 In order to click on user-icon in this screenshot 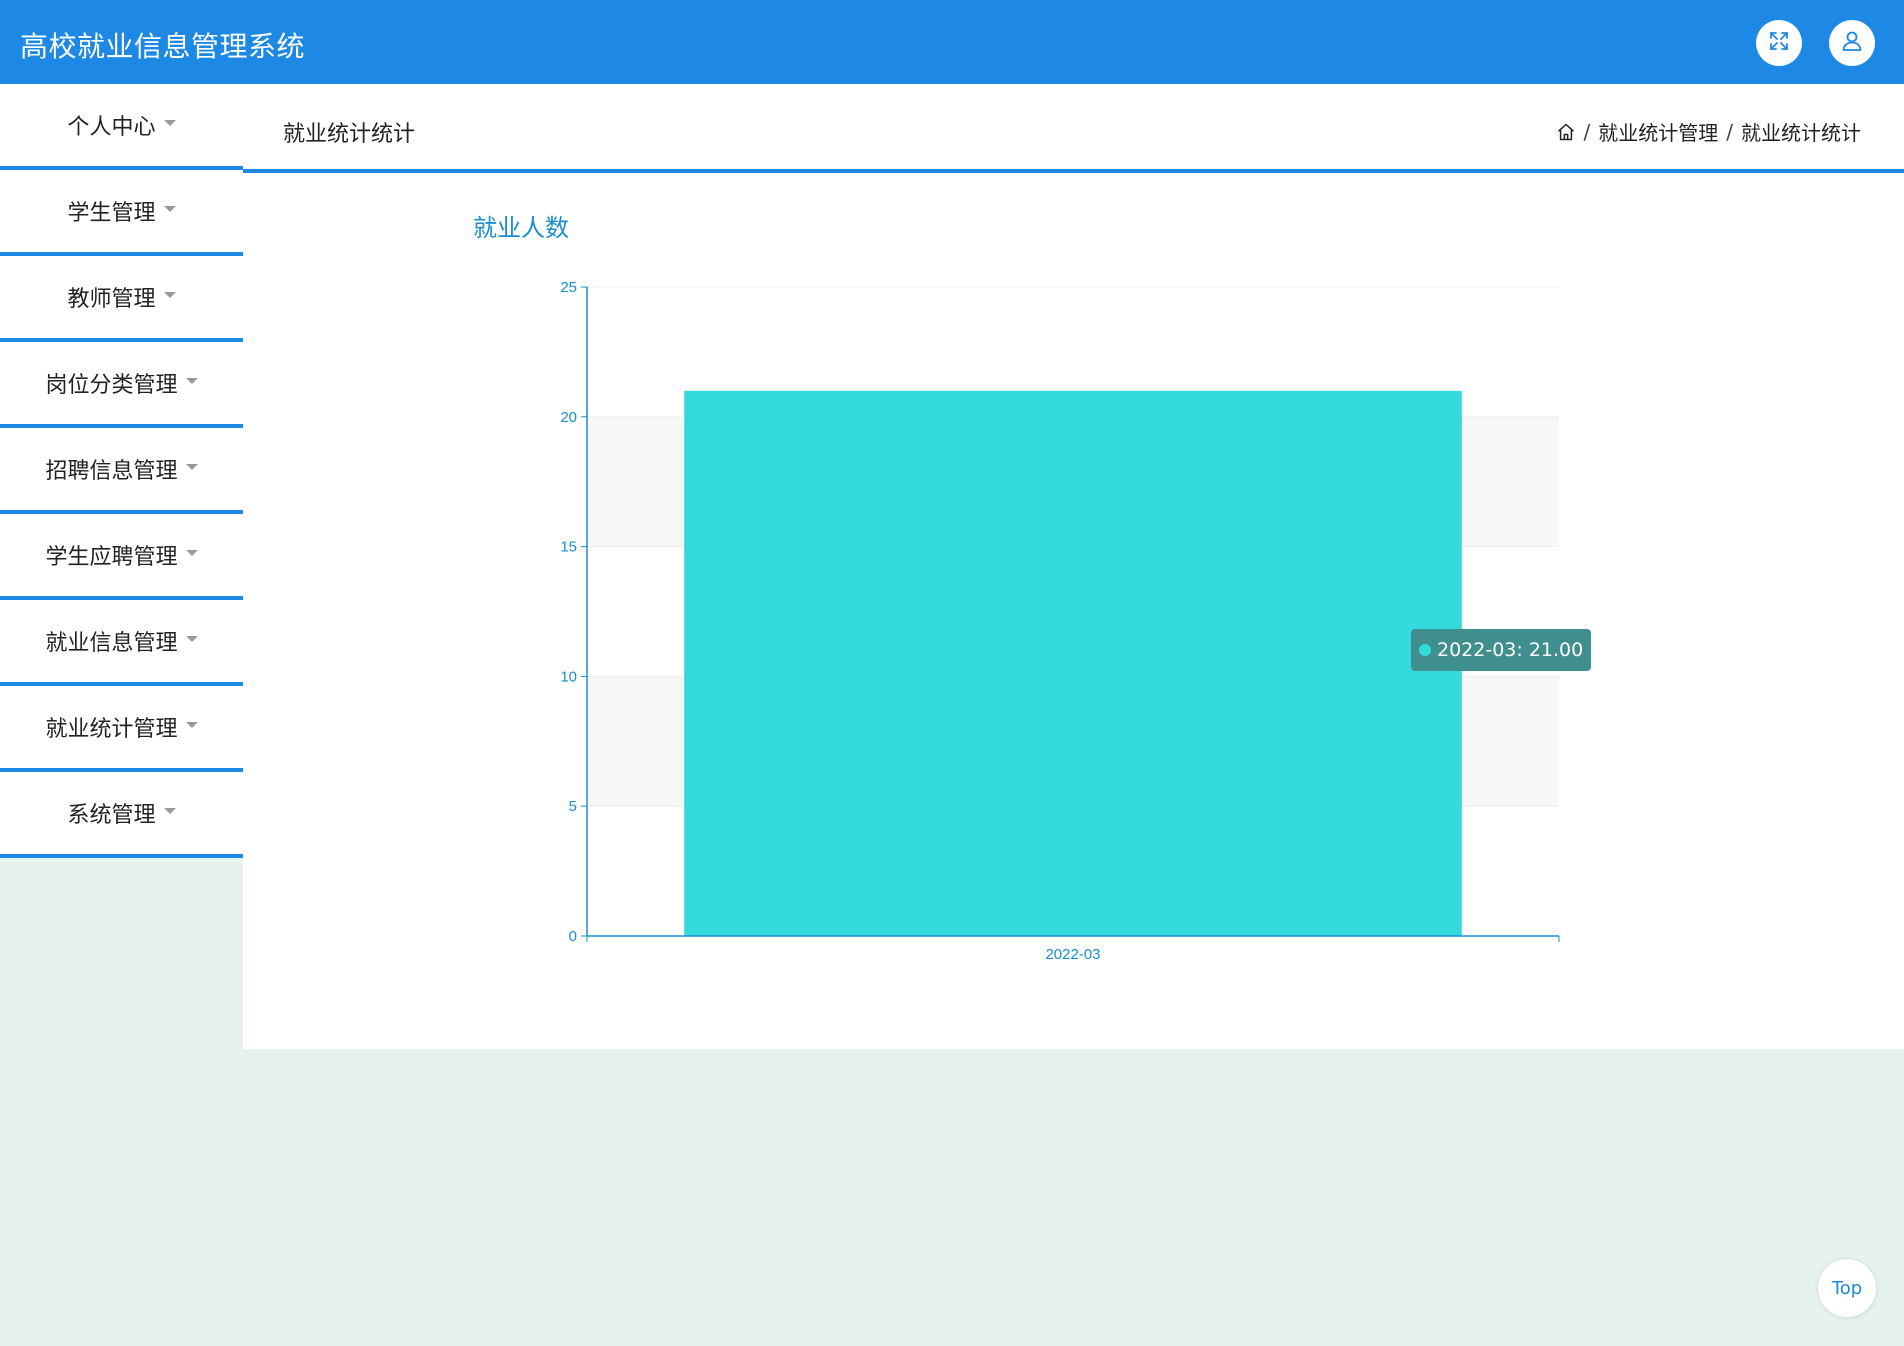, I will do `click(1852, 43)`.